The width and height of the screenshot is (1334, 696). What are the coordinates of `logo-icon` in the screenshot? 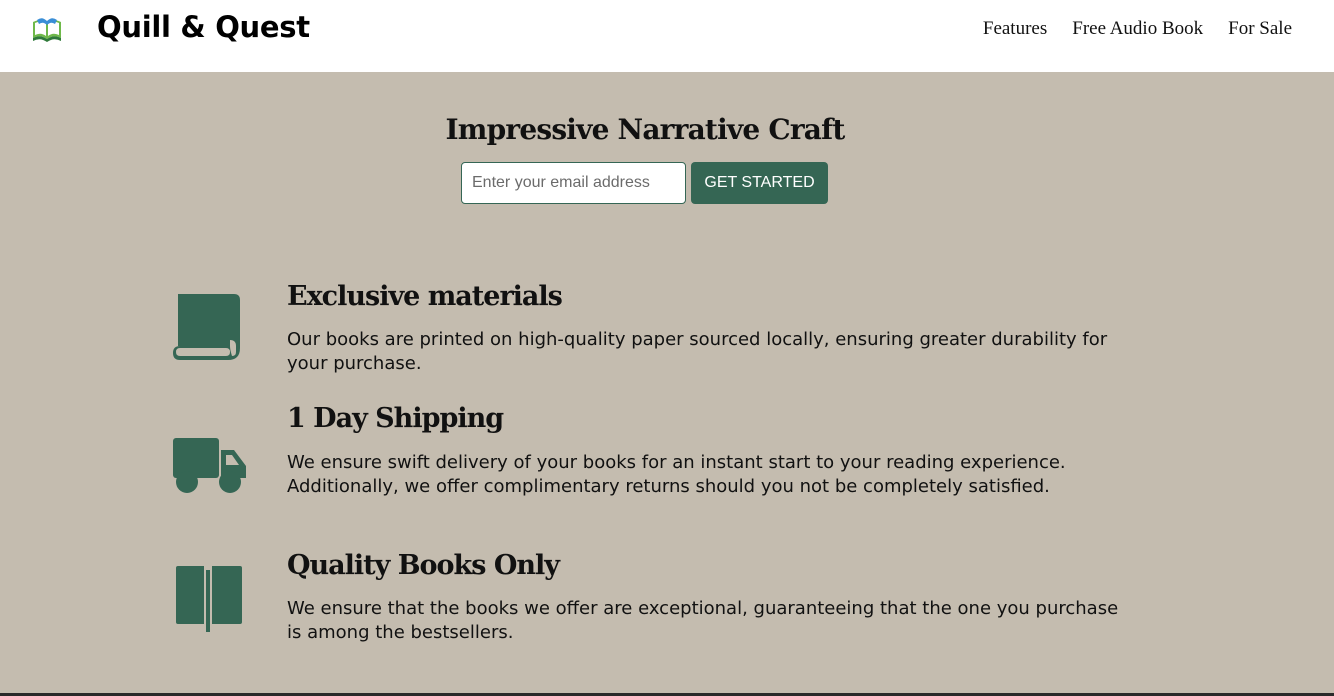 It's located at (47, 30).